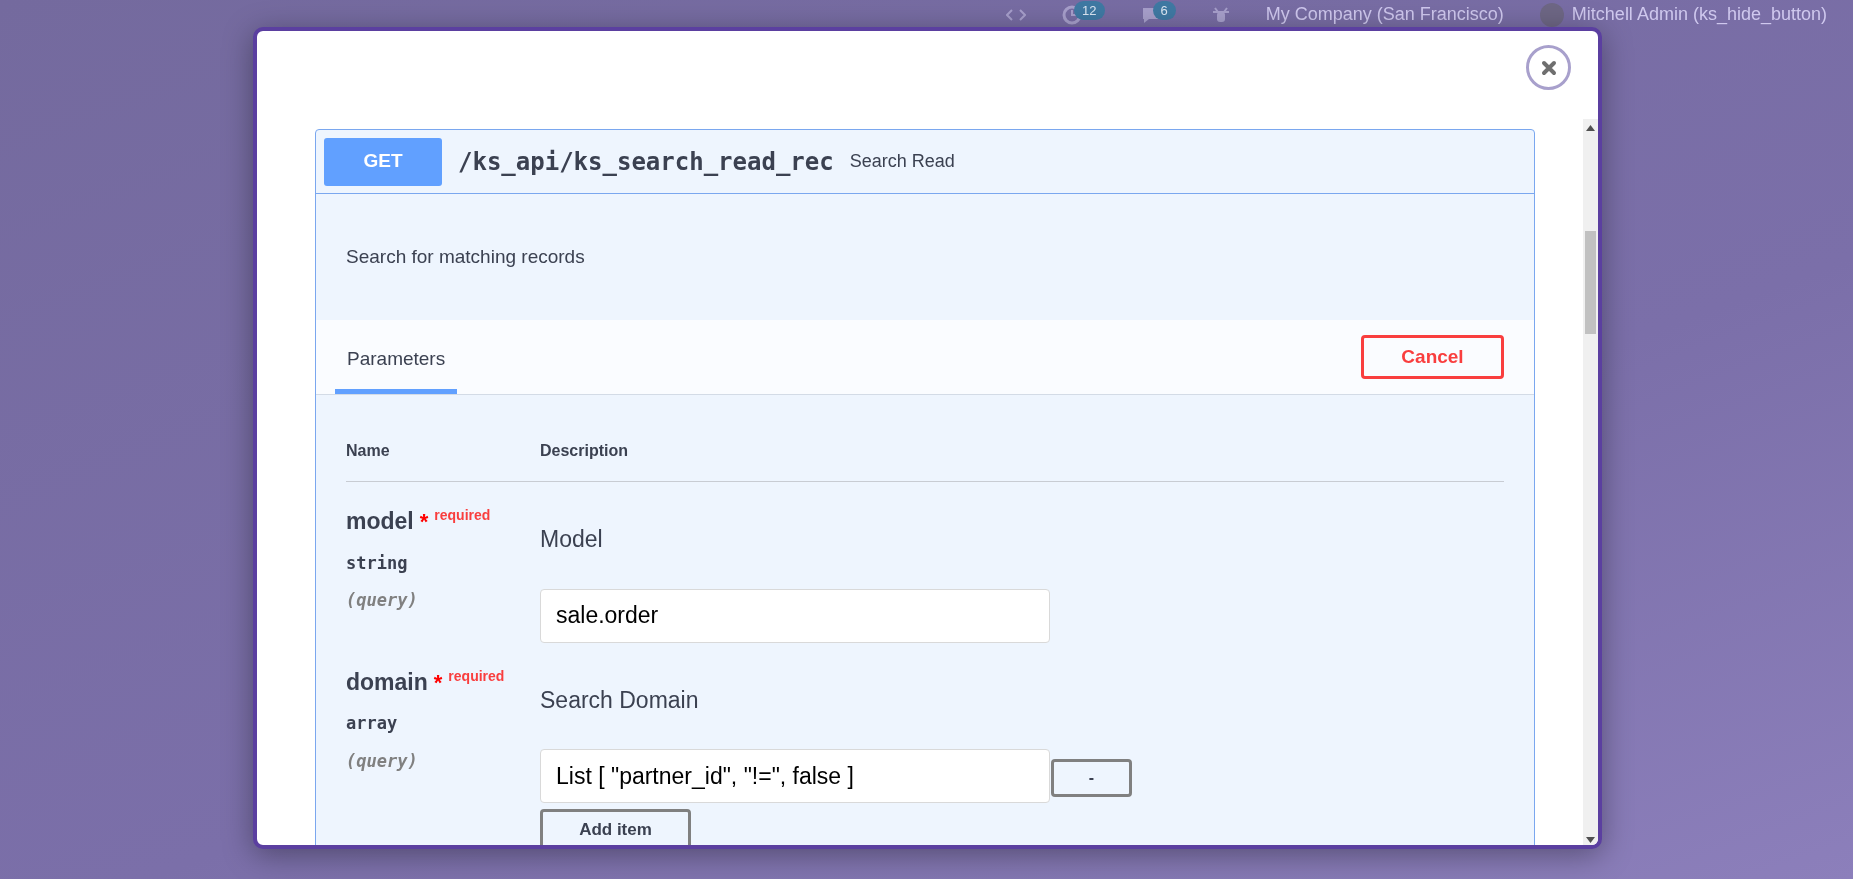 Image resolution: width=1853 pixels, height=879 pixels. I want to click on close-icon, so click(1548, 67).